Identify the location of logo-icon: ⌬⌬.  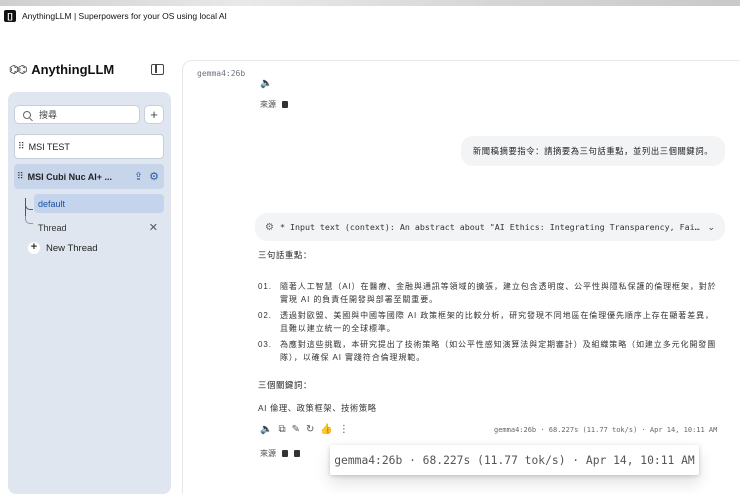
(18, 70).